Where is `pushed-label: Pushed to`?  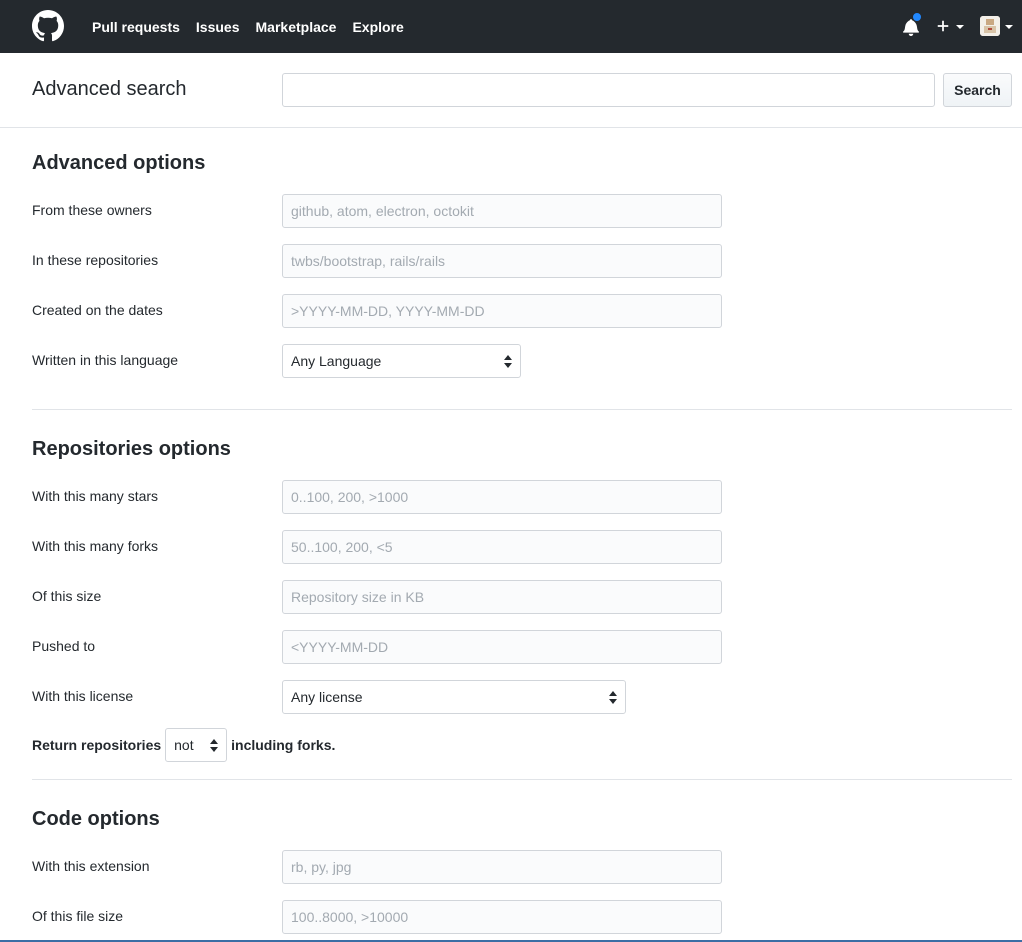
pushed-label: Pushed to is located at coordinates (64, 646).